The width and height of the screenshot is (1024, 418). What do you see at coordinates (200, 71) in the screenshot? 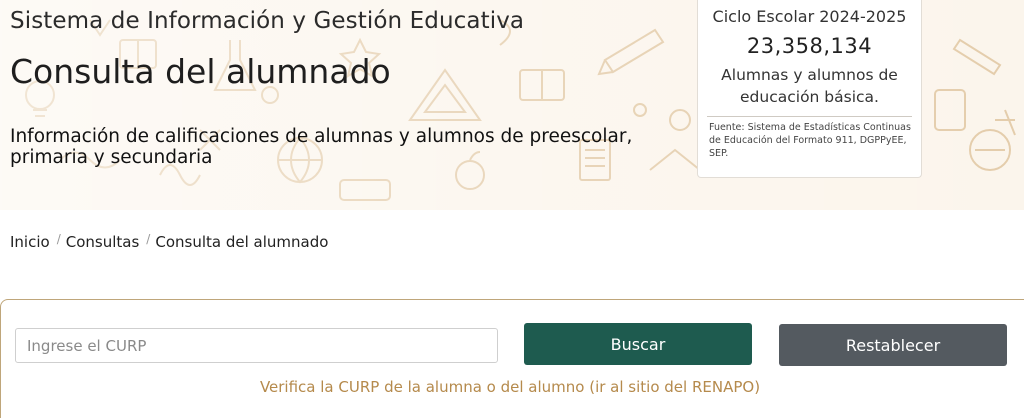
I see `page-title: Consulta del alumnado` at bounding box center [200, 71].